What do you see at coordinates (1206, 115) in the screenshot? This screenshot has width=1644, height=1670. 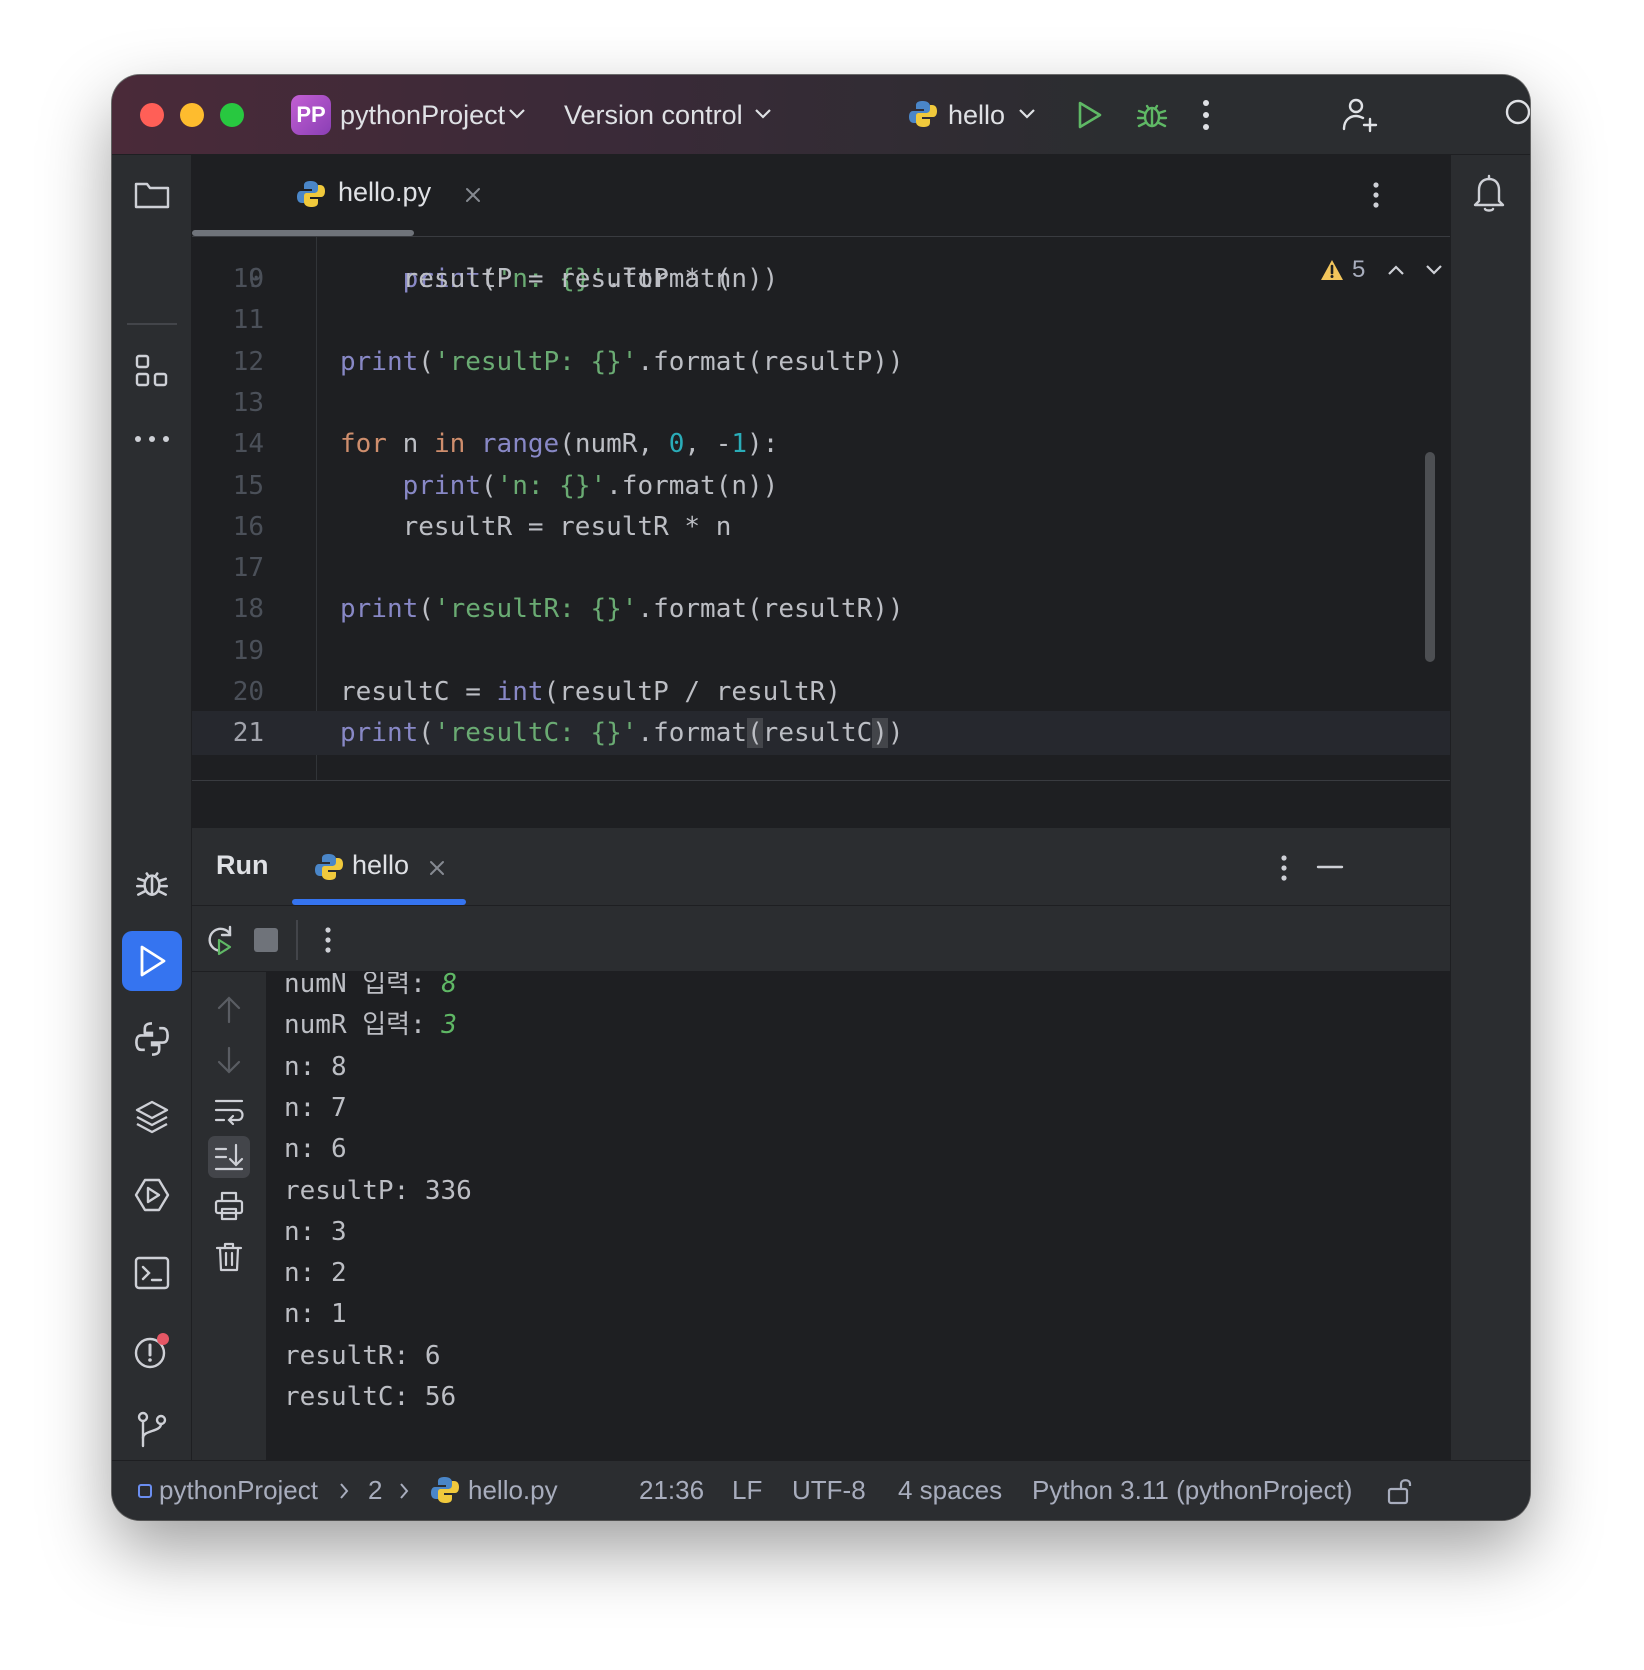 I see `more-actions-icon` at bounding box center [1206, 115].